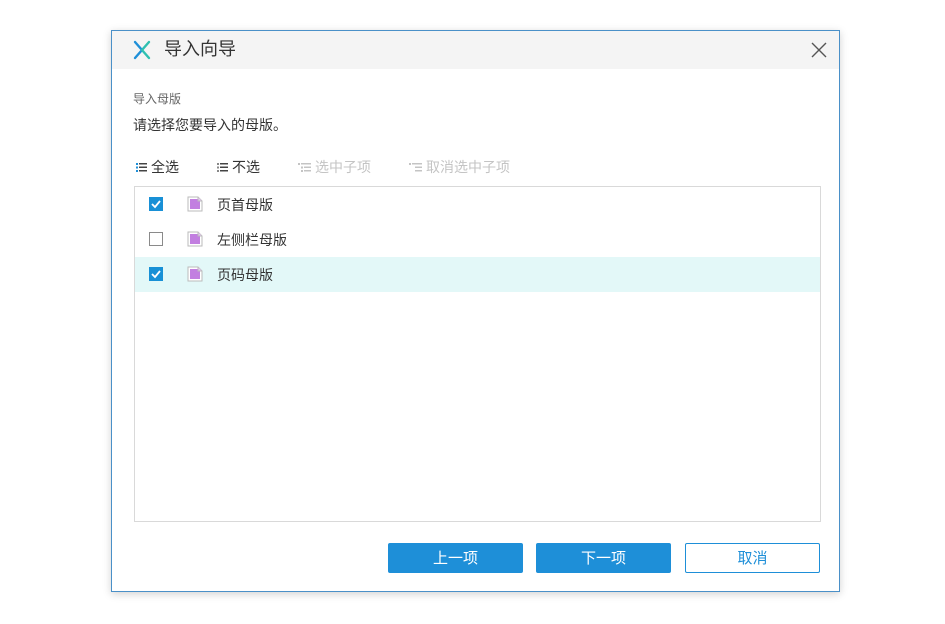 The width and height of the screenshot is (945, 624). I want to click on title-bar: 导入向导, so click(475, 50).